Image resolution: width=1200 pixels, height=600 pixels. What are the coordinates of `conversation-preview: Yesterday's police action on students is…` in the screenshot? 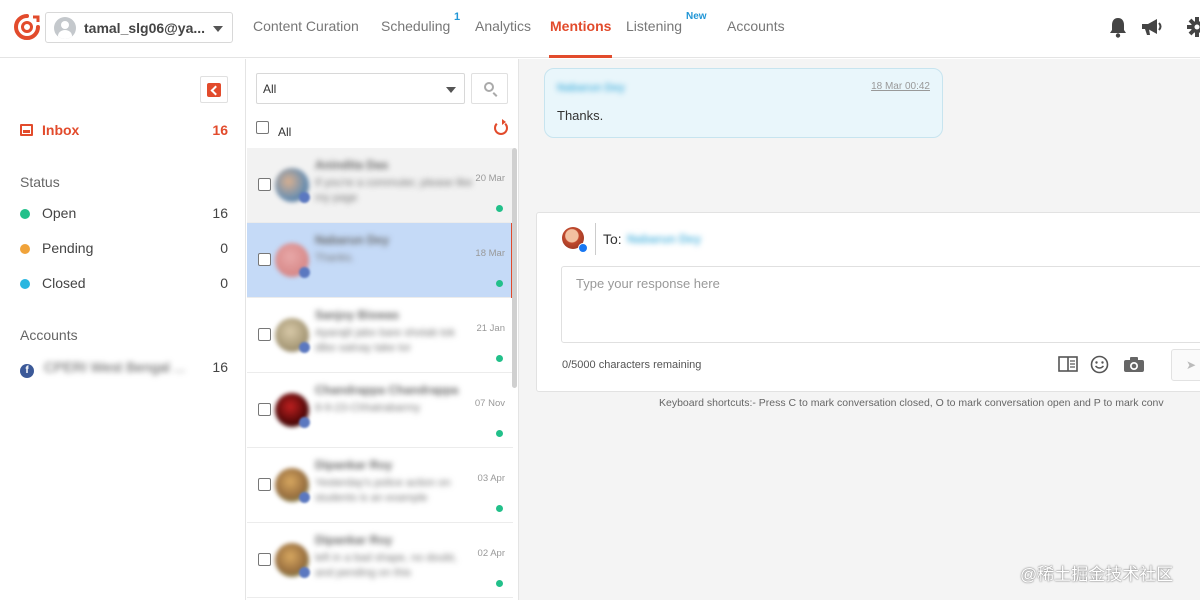 It's located at (383, 490).